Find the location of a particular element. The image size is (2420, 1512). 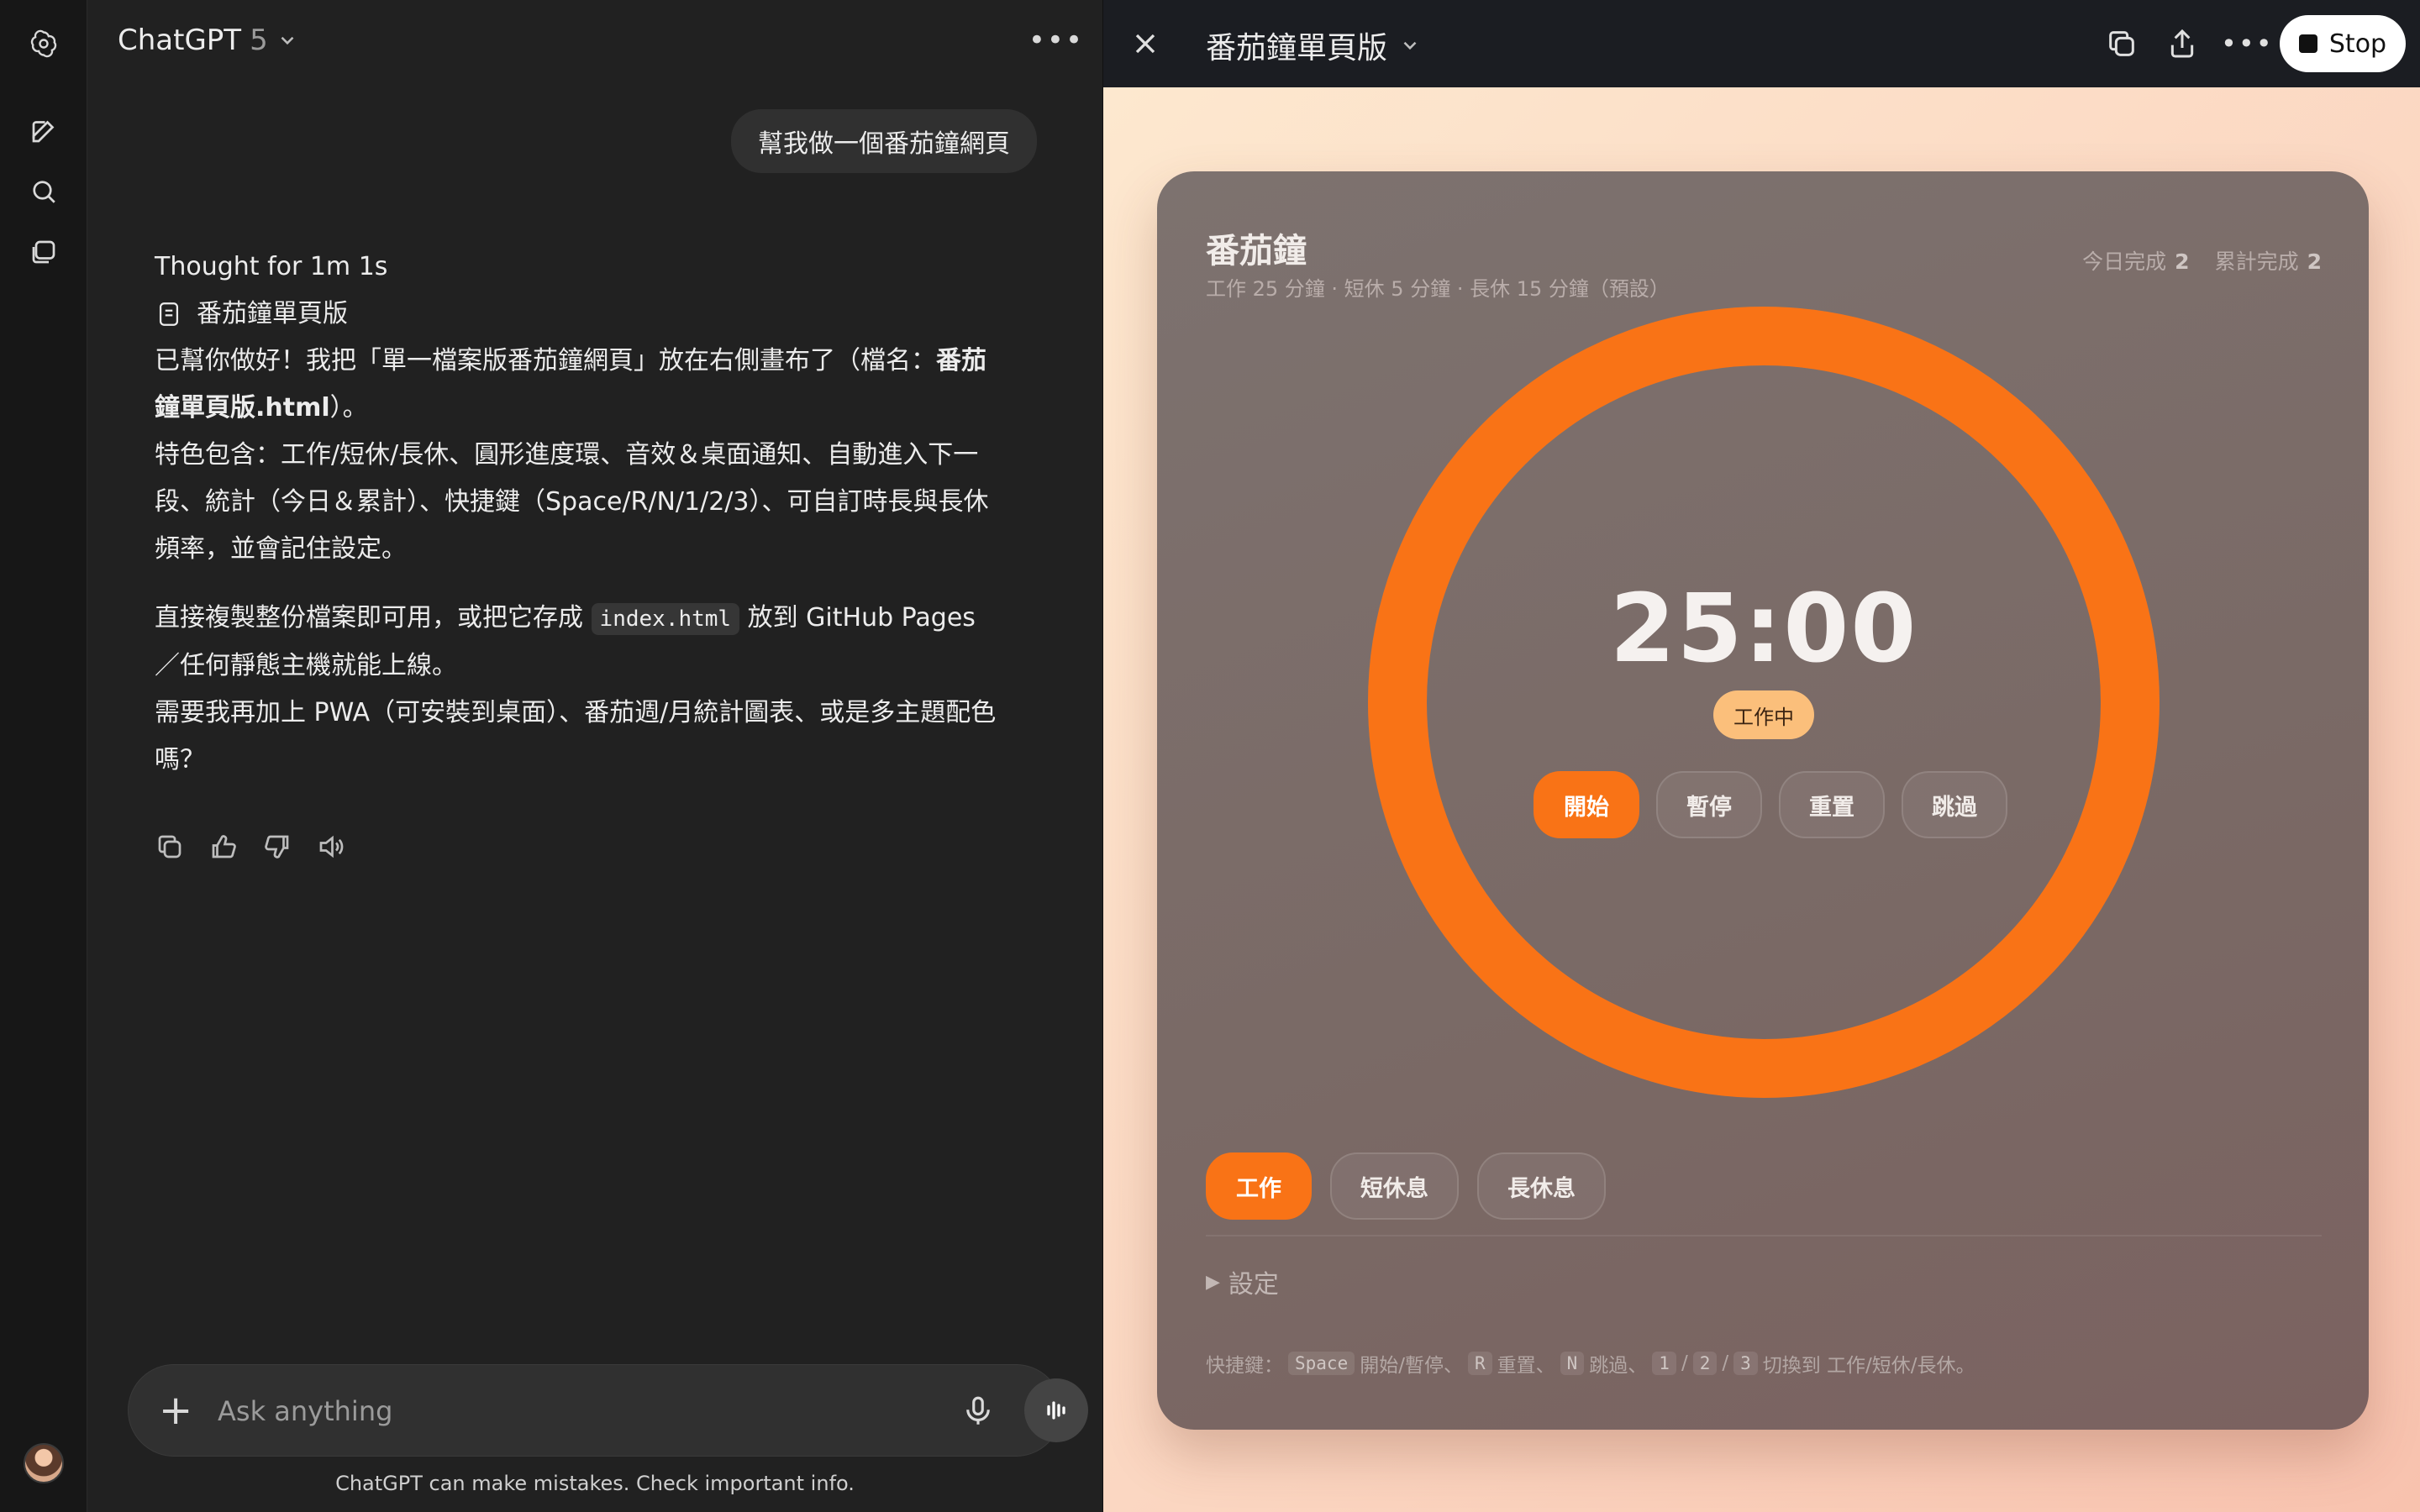

model-version: 5 is located at coordinates (259, 40).